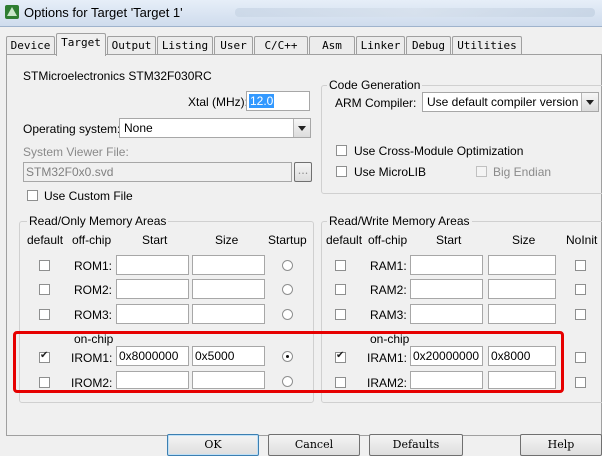 The height and width of the screenshot is (456, 602). Describe the element at coordinates (340, 314) in the screenshot. I see `ram3-default-checkbox` at that location.